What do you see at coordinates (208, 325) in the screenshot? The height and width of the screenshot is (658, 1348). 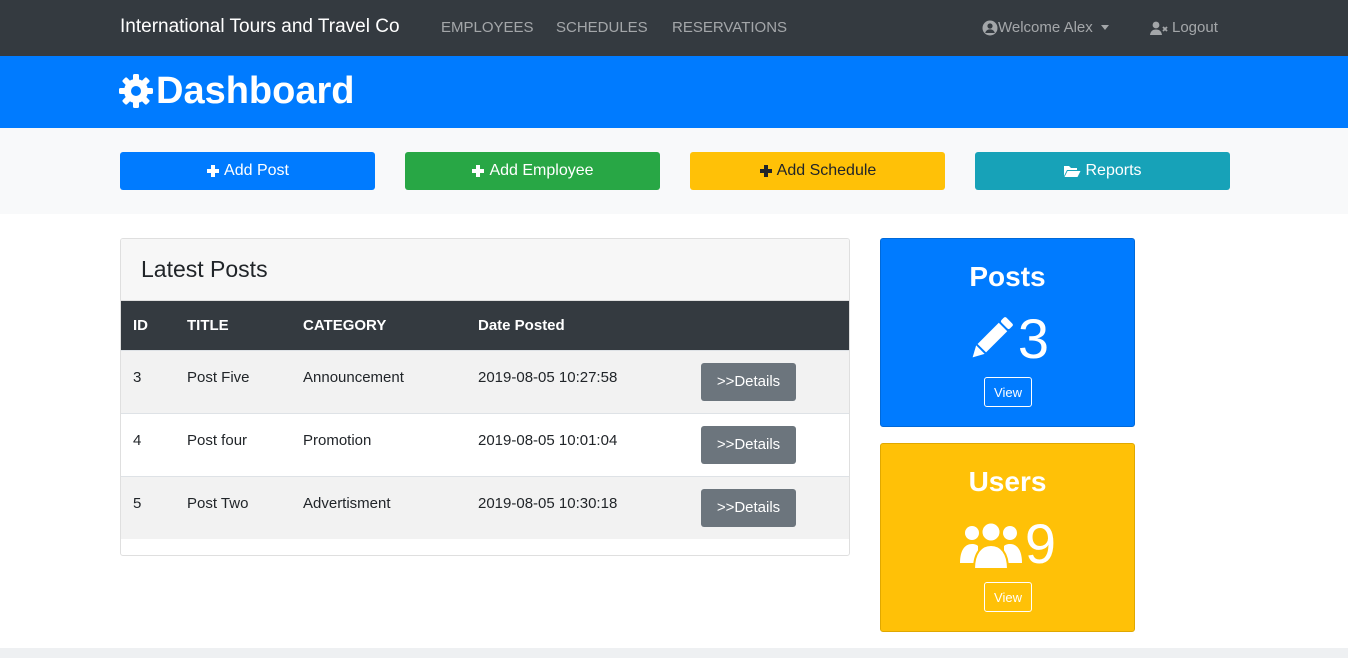 I see `column-header-title: TITLE` at bounding box center [208, 325].